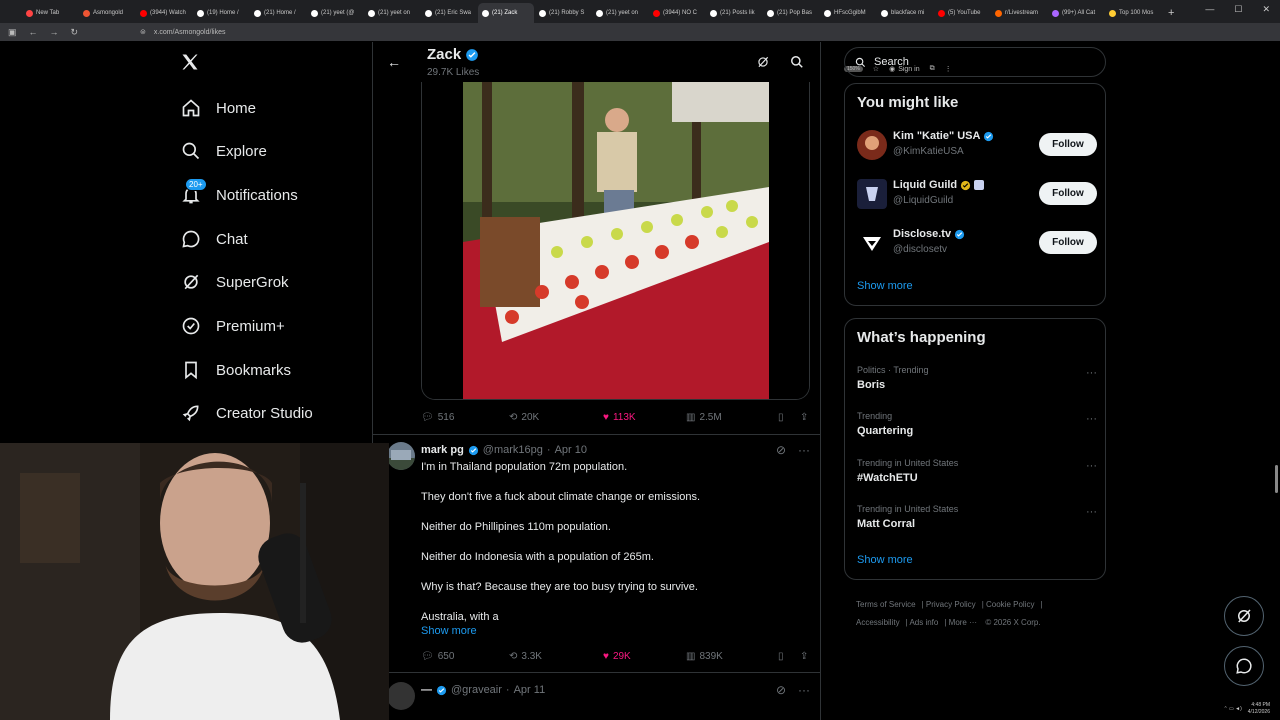  What do you see at coordinates (763, 64) in the screenshot?
I see `grok-icon` at bounding box center [763, 64].